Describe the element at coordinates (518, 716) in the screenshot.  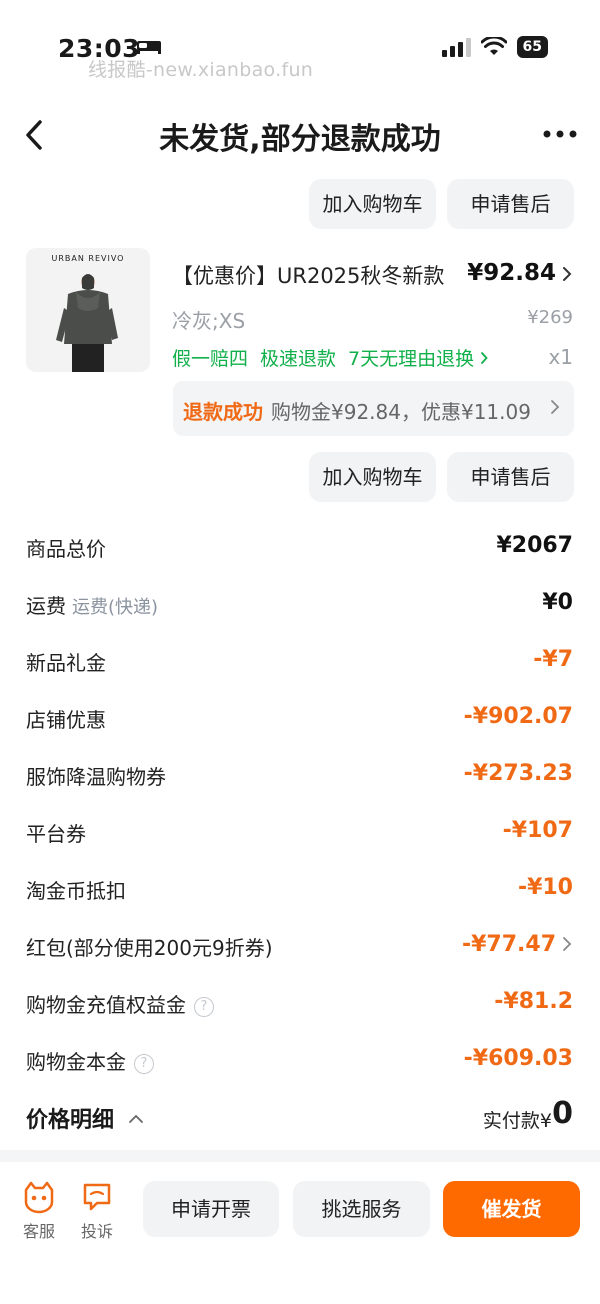
I see `row-value-store-discount: -¥902.07` at that location.